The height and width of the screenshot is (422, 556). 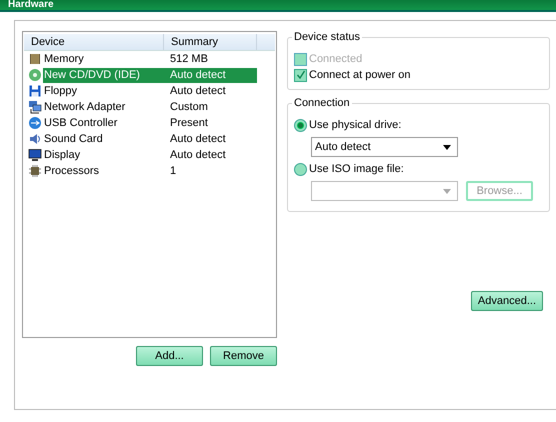 What do you see at coordinates (335, 59) in the screenshot?
I see `checkbox-label: Connected` at bounding box center [335, 59].